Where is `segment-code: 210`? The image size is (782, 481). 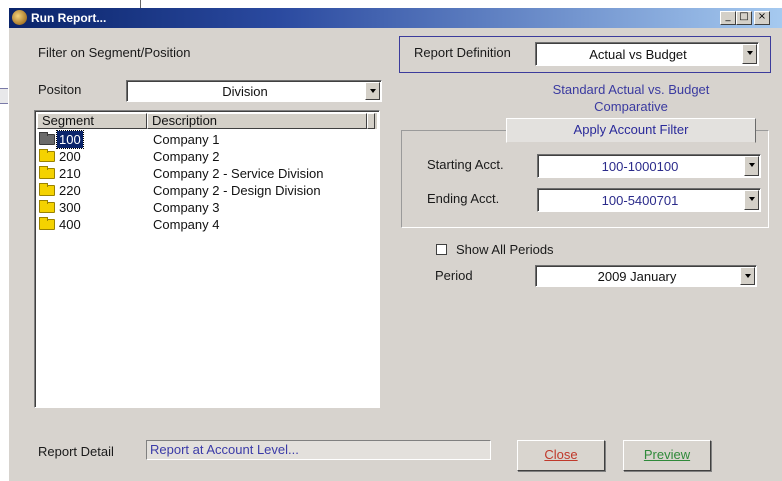 segment-code: 210 is located at coordinates (70, 173).